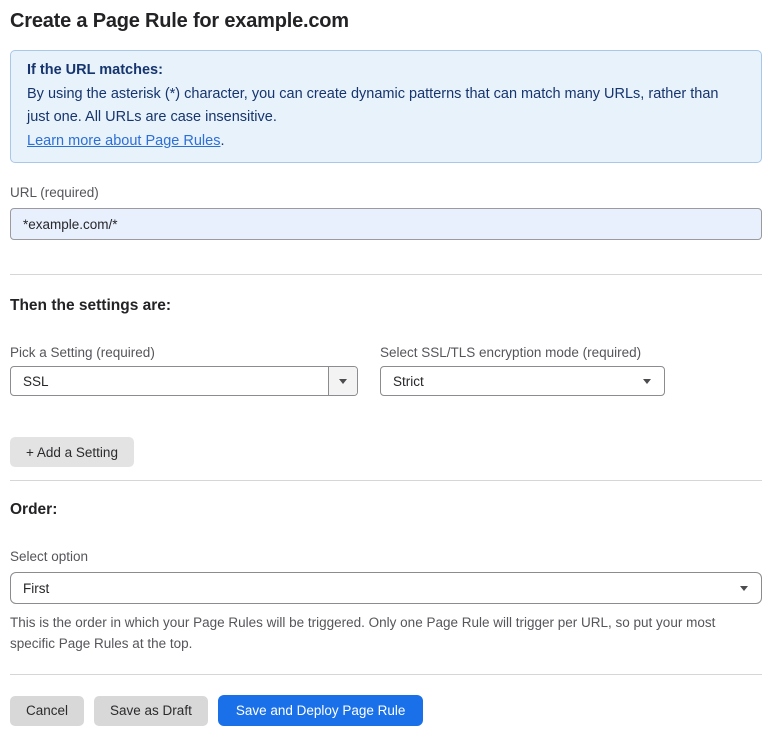 This screenshot has height=740, width=772. I want to click on ssl-mode-select: Strict, so click(522, 381).